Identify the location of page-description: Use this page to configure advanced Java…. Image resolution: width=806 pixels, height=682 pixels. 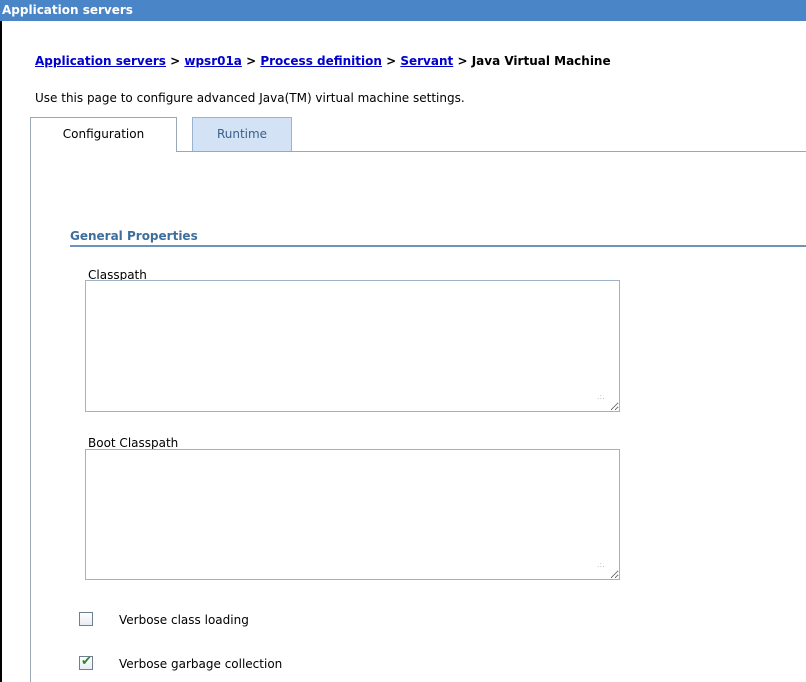
(250, 98).